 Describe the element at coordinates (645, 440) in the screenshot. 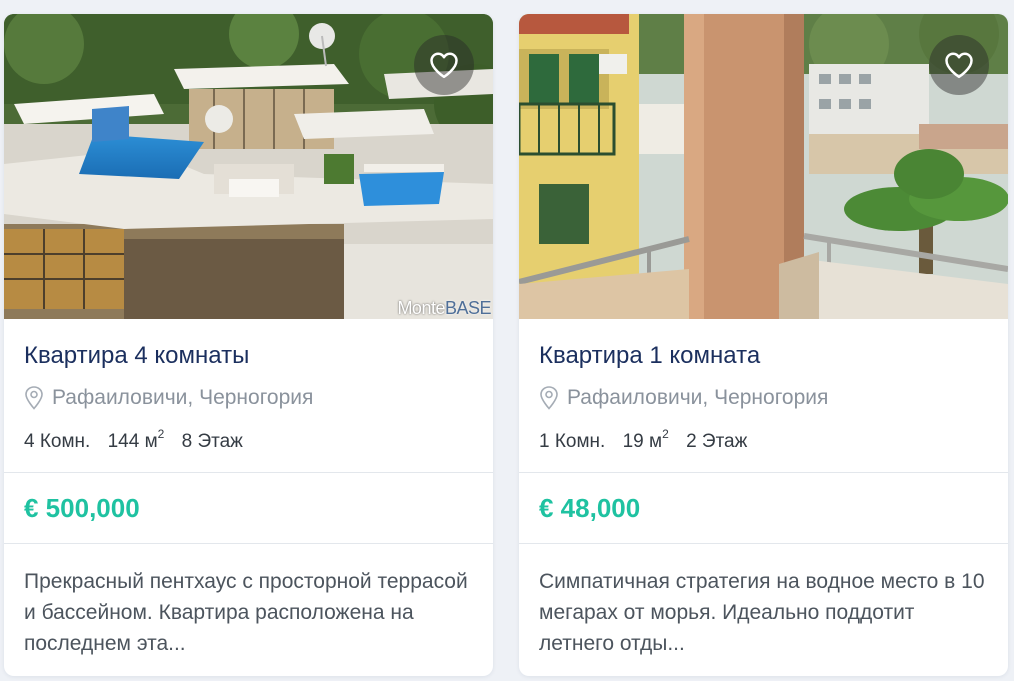

I see `area-value: 19 м2` at that location.